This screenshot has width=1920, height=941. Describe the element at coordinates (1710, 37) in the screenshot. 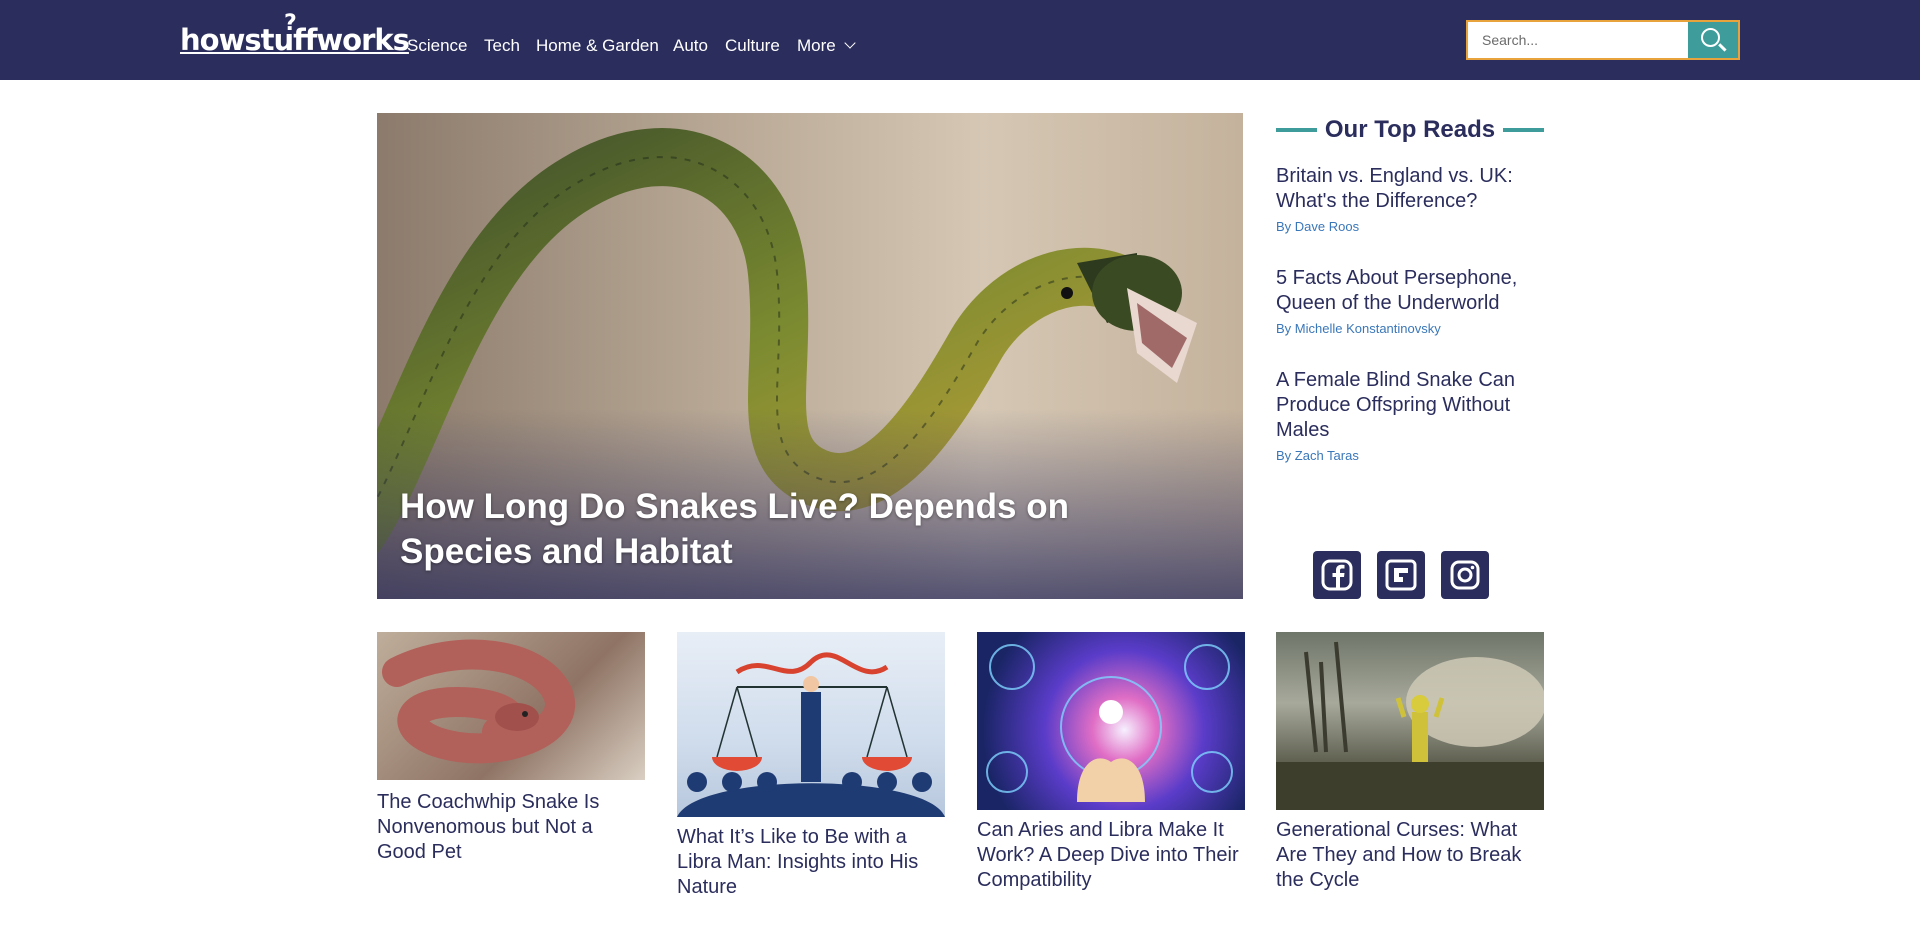

I see `search-icon` at that location.